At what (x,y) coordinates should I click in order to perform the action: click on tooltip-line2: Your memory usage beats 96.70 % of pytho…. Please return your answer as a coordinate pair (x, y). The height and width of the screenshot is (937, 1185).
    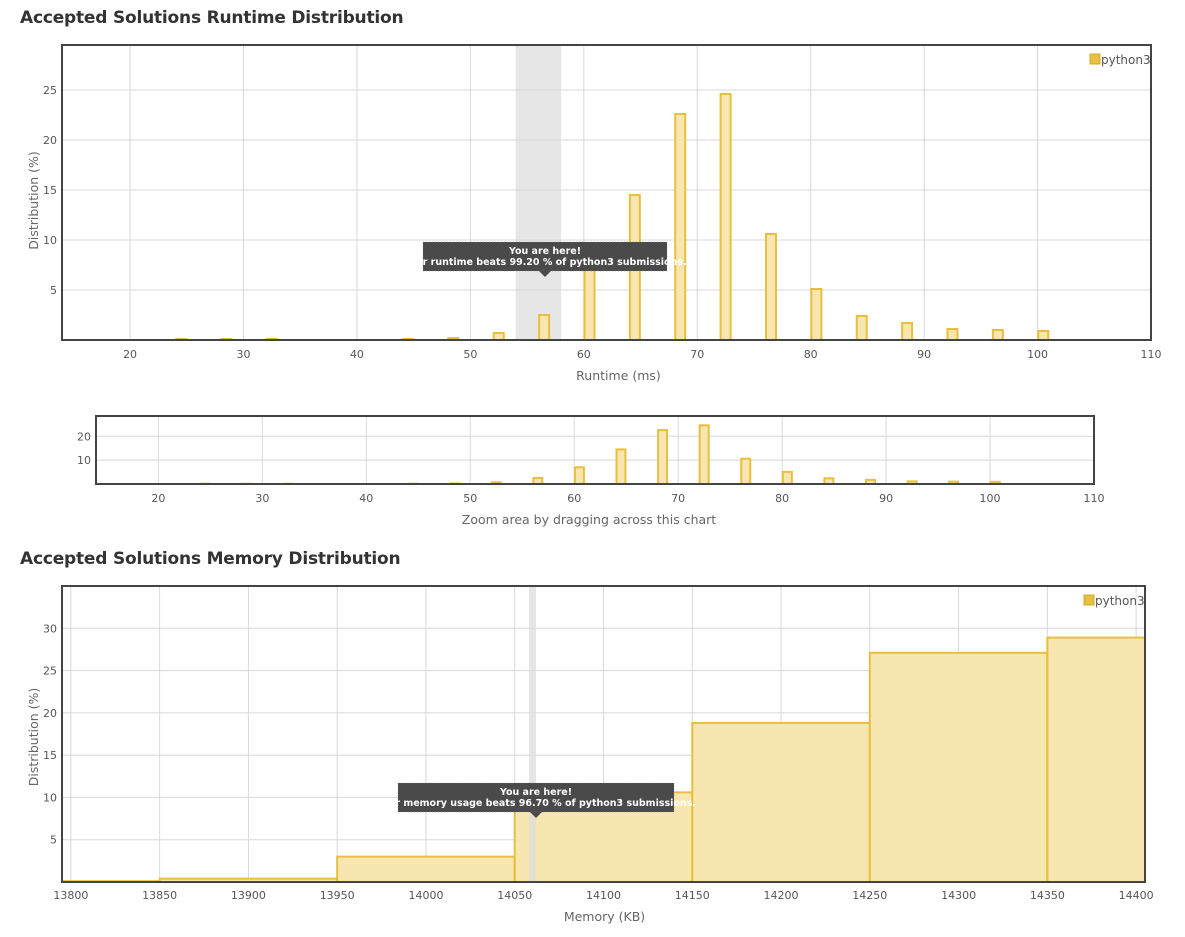
    Looking at the image, I should click on (535, 803).